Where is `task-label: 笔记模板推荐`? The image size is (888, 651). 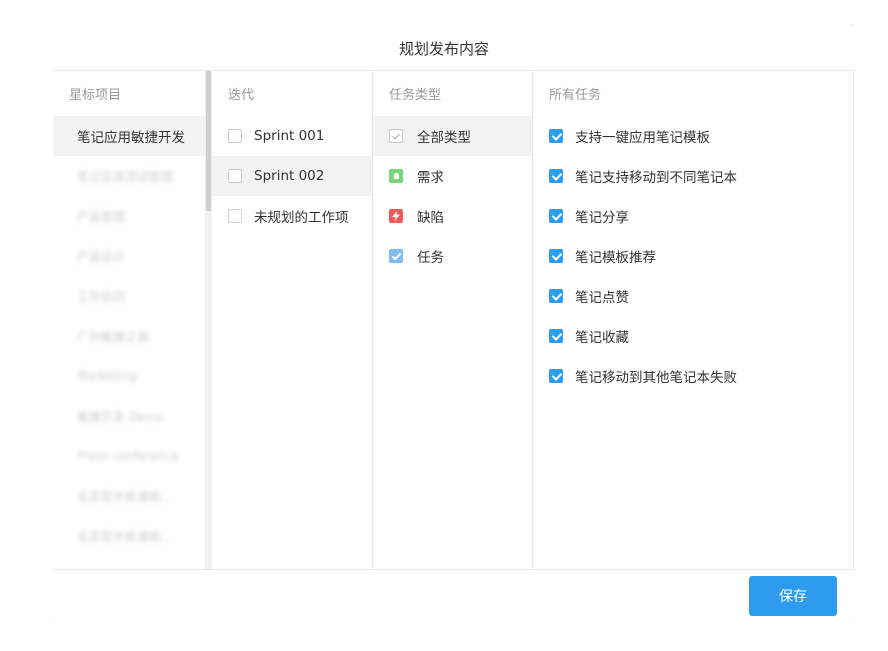
task-label: 笔记模板推荐 is located at coordinates (615, 258).